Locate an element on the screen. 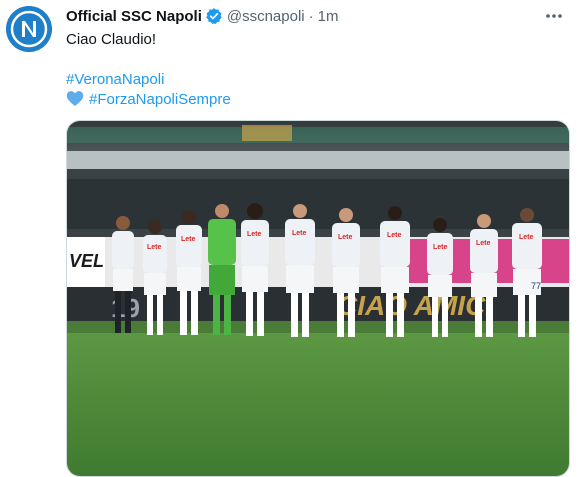  ad-board-text: VEL is located at coordinates (86, 261).